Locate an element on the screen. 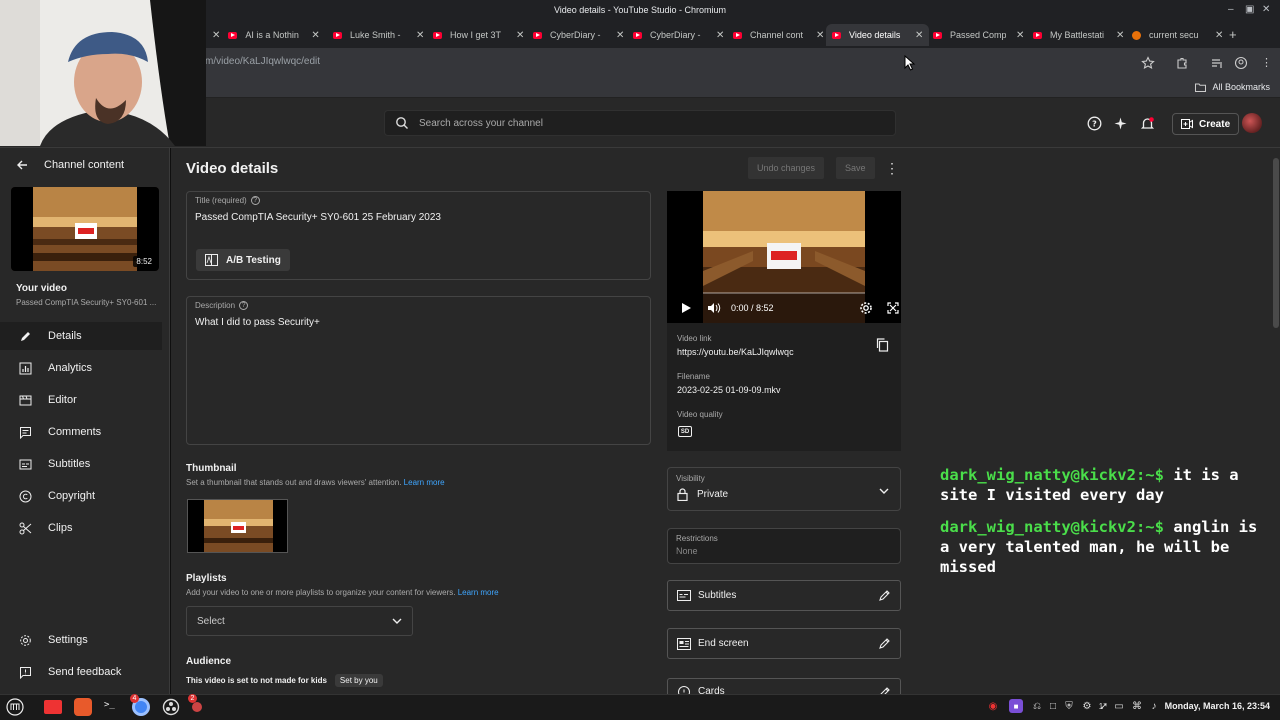  minimize-icon: – is located at coordinates (1231, 9).